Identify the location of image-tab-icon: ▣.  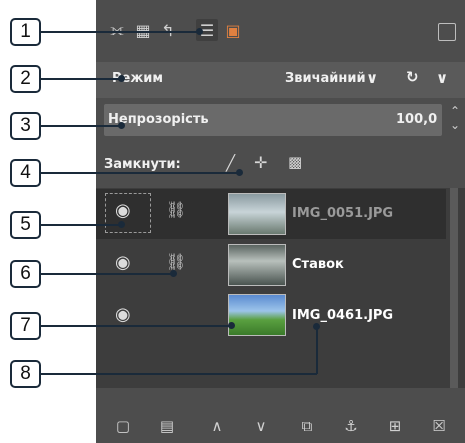
(233, 30).